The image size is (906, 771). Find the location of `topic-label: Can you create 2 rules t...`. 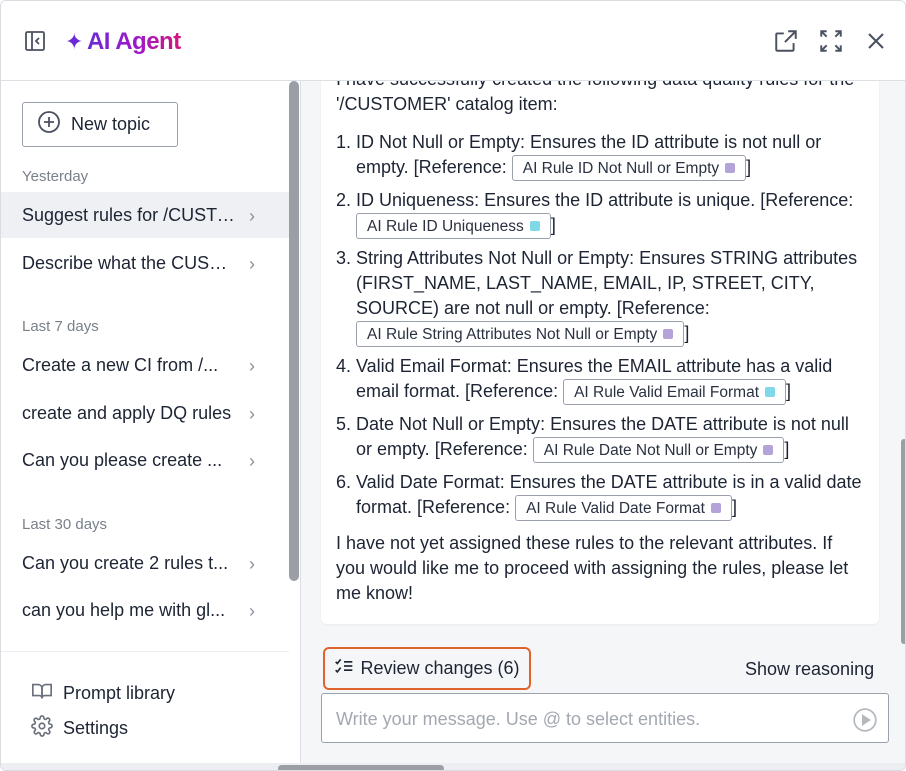

topic-label: Can you create 2 rules t... is located at coordinates (125, 562).